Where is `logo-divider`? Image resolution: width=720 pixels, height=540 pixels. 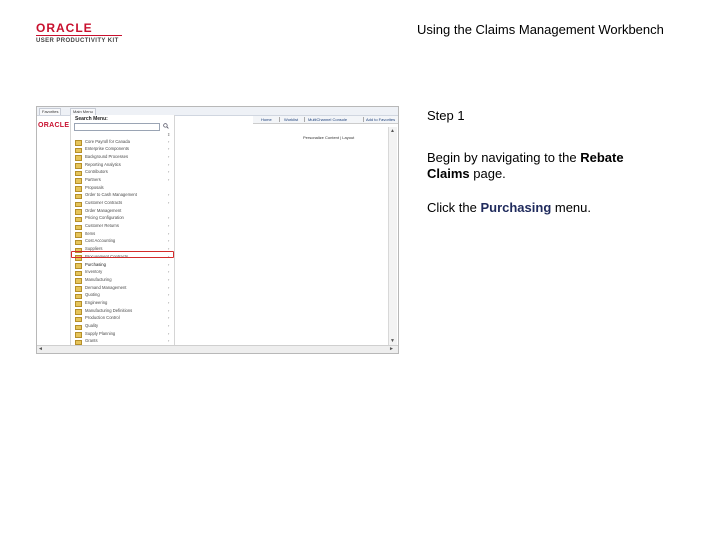 logo-divider is located at coordinates (79, 35).